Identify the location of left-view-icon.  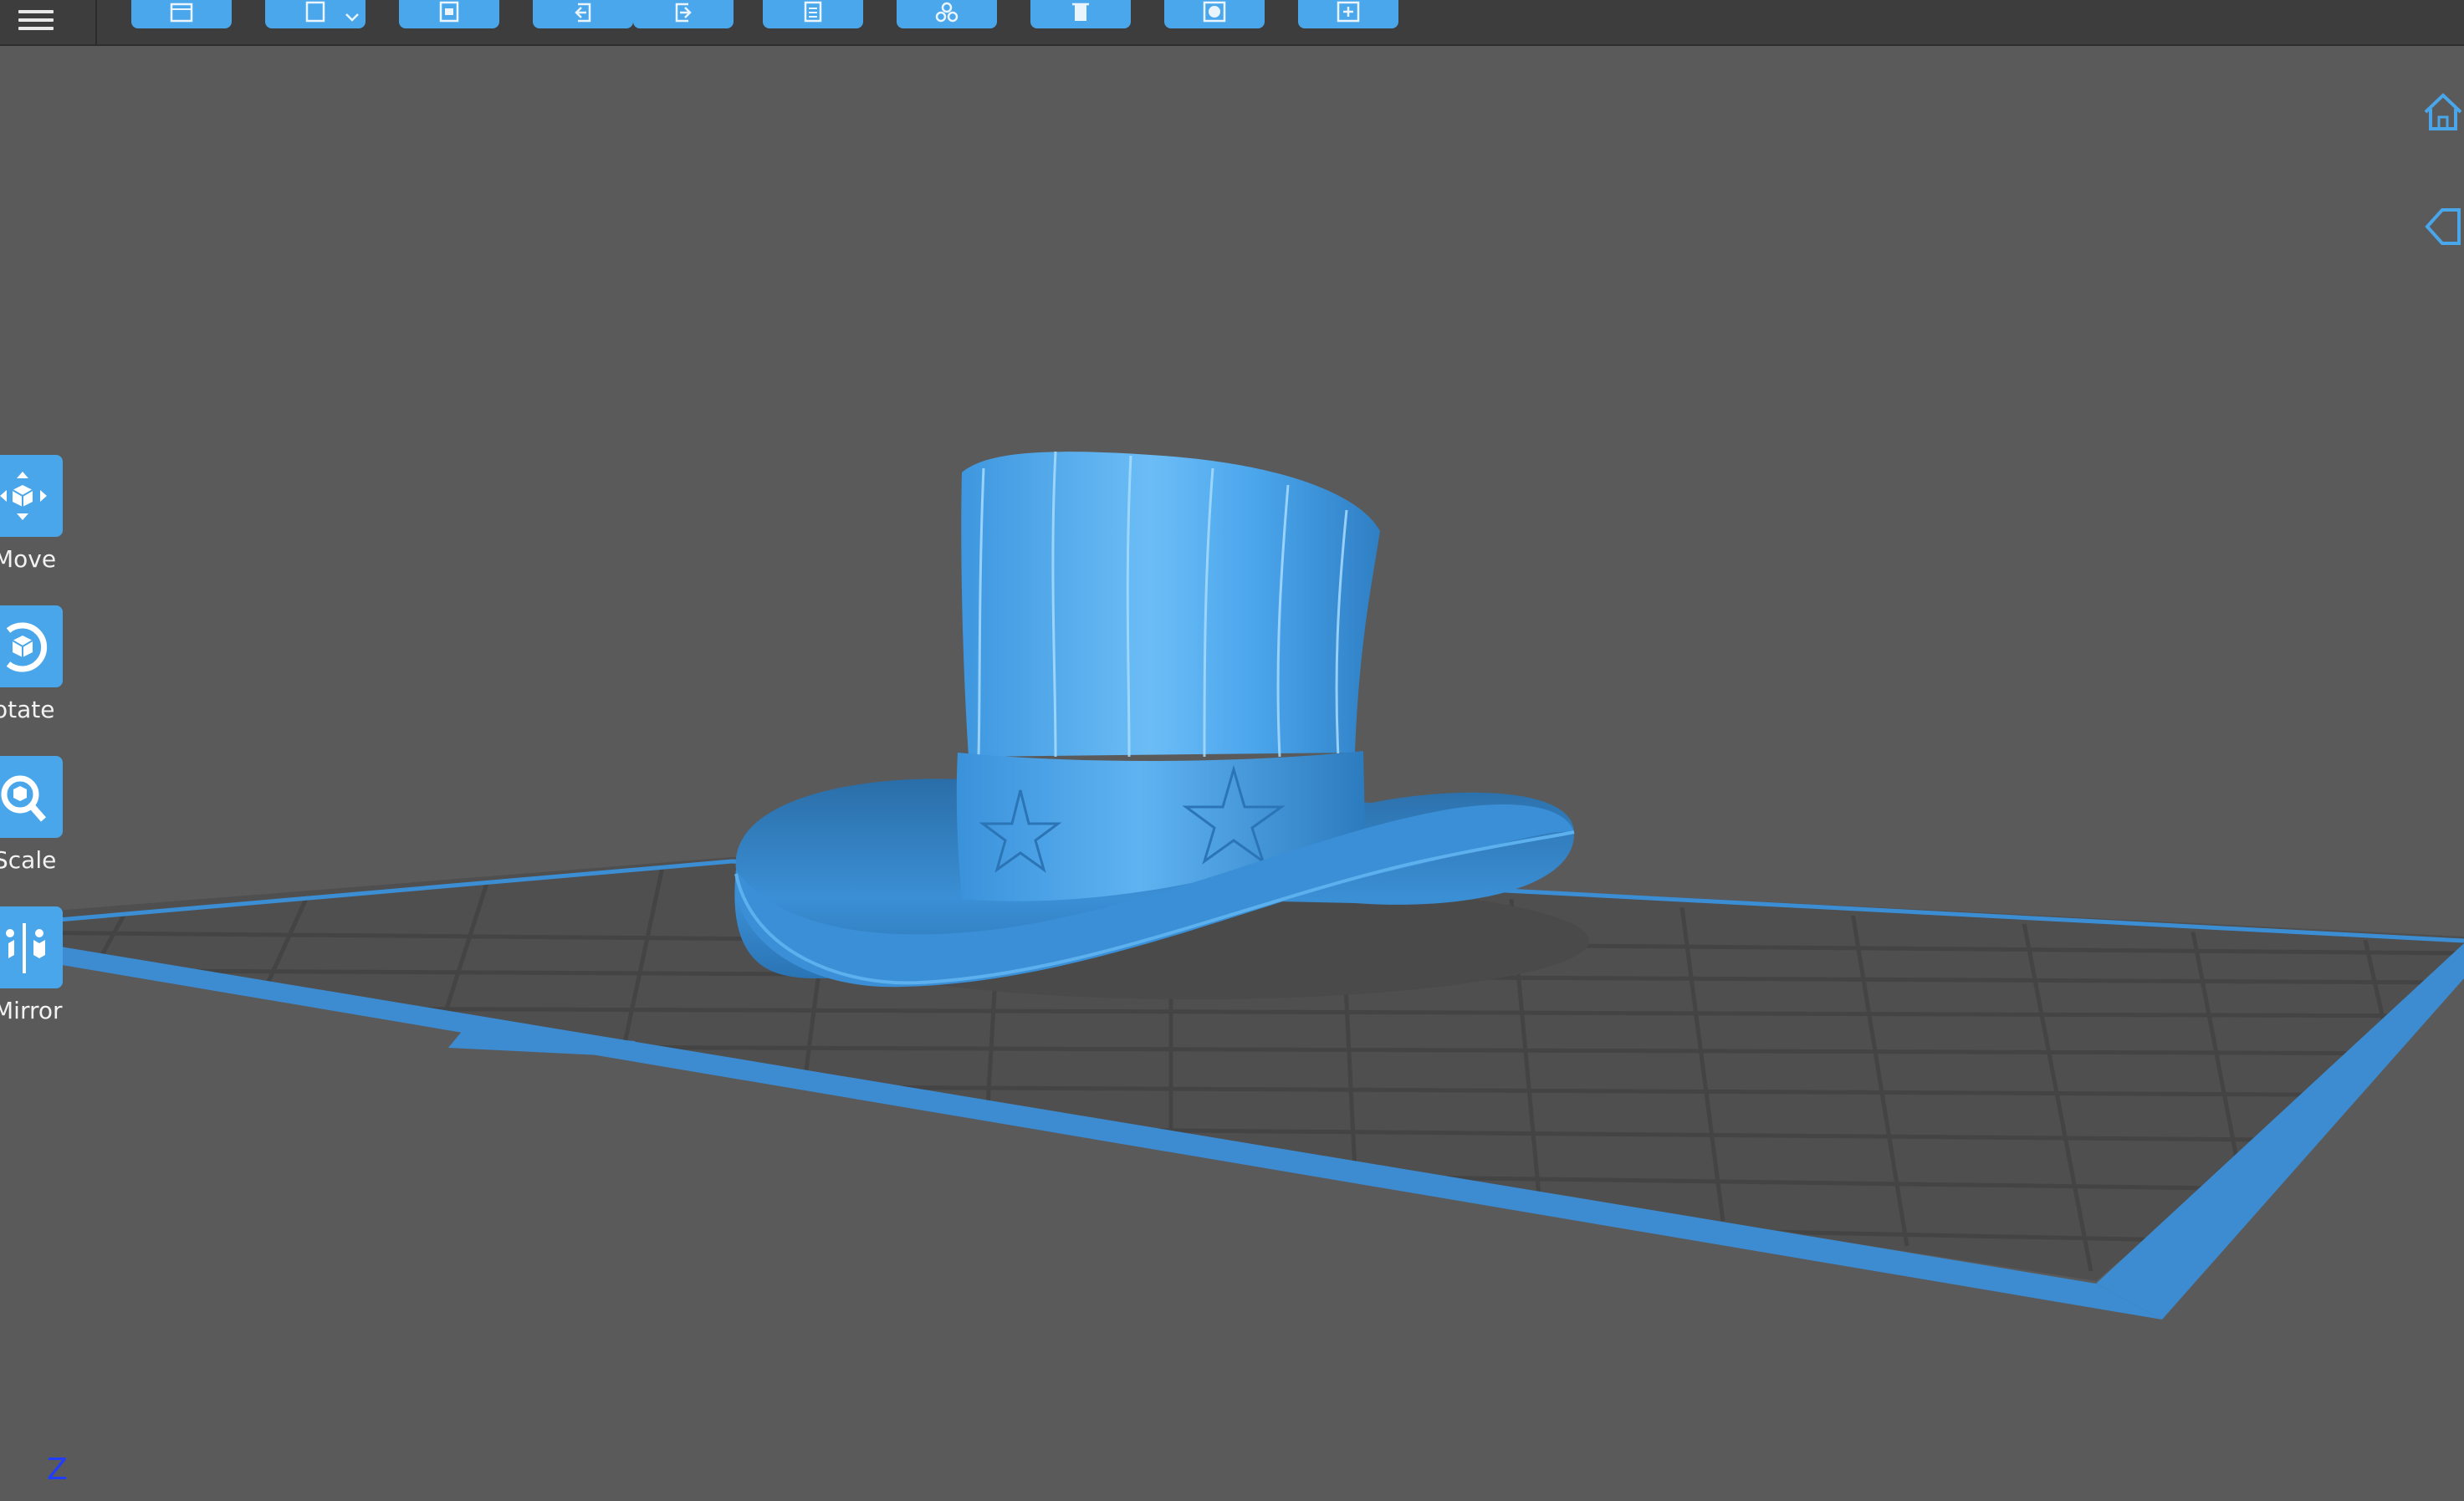
(2443, 227).